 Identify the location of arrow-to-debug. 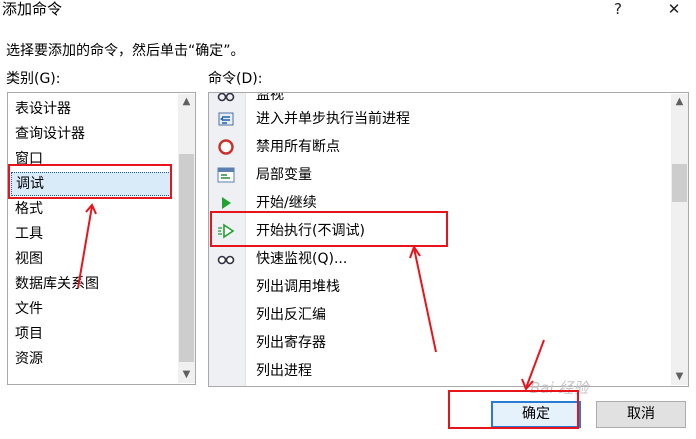
(85, 247).